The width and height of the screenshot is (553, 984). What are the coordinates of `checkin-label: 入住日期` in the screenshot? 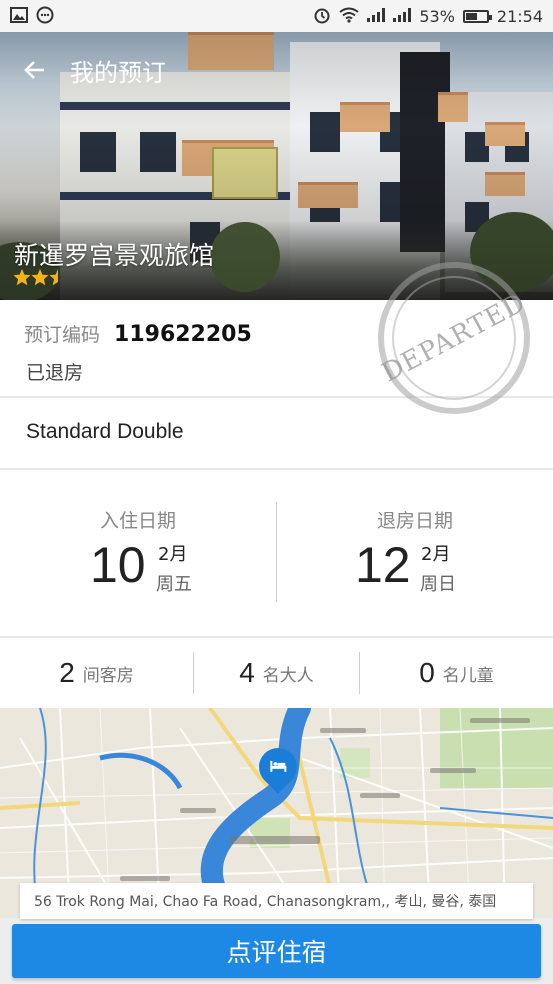 It's located at (137, 521).